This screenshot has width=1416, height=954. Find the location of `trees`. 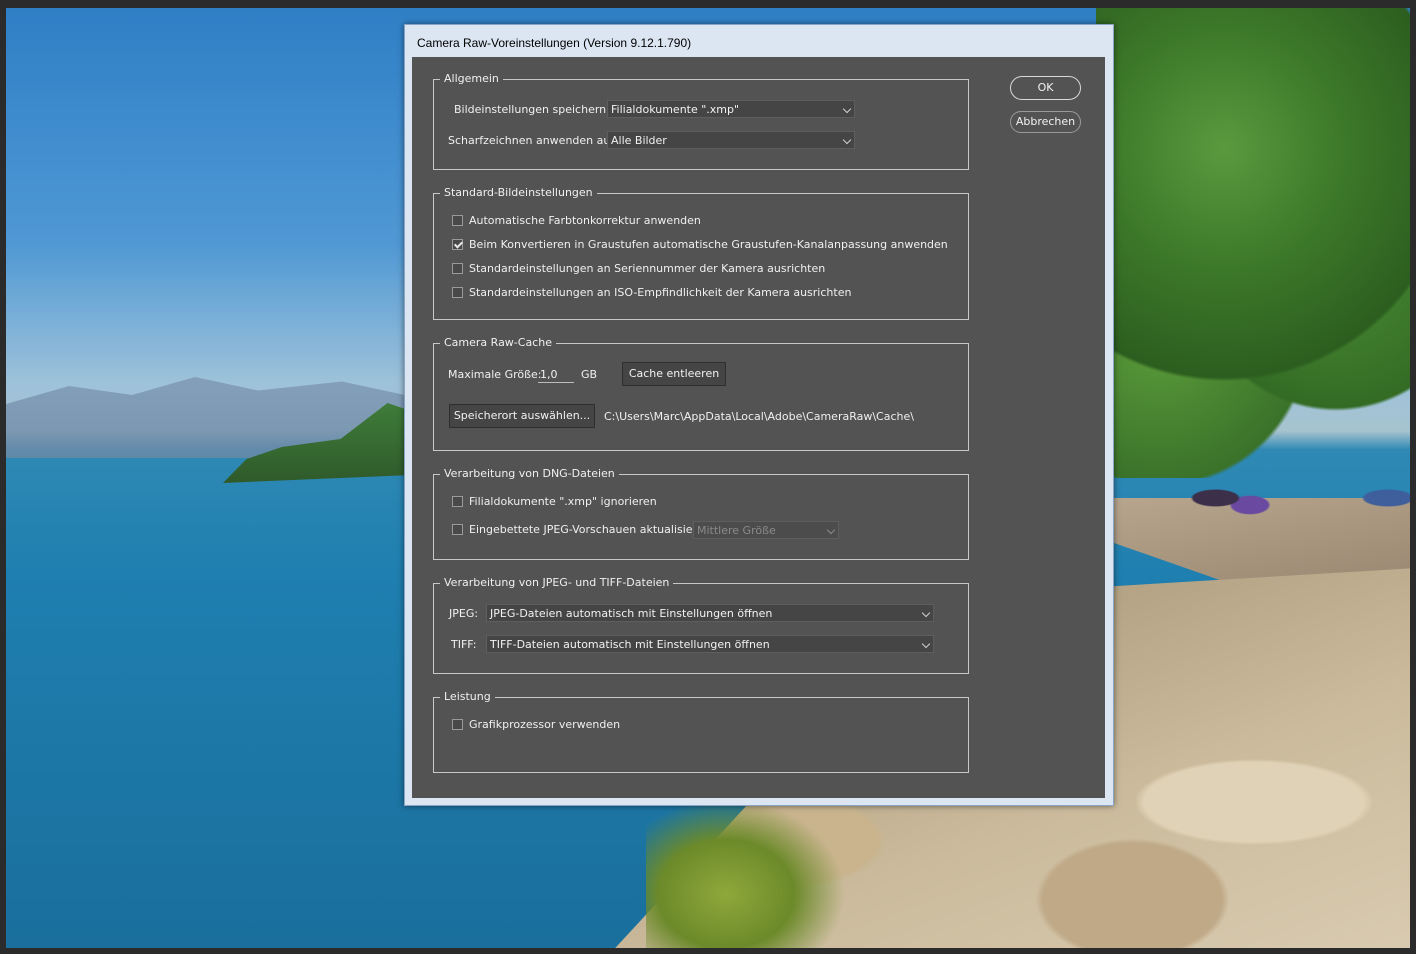

trees is located at coordinates (1253, 243).